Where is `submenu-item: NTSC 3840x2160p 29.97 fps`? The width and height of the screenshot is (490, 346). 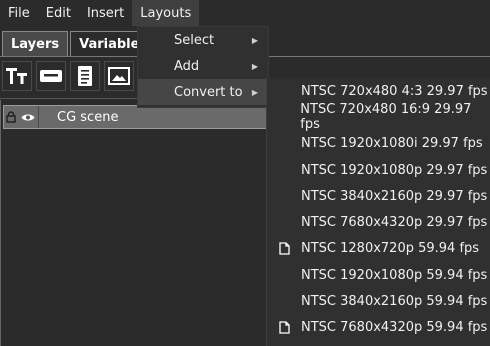 submenu-item: NTSC 3840x2160p 29.97 fps is located at coordinates (378, 196).